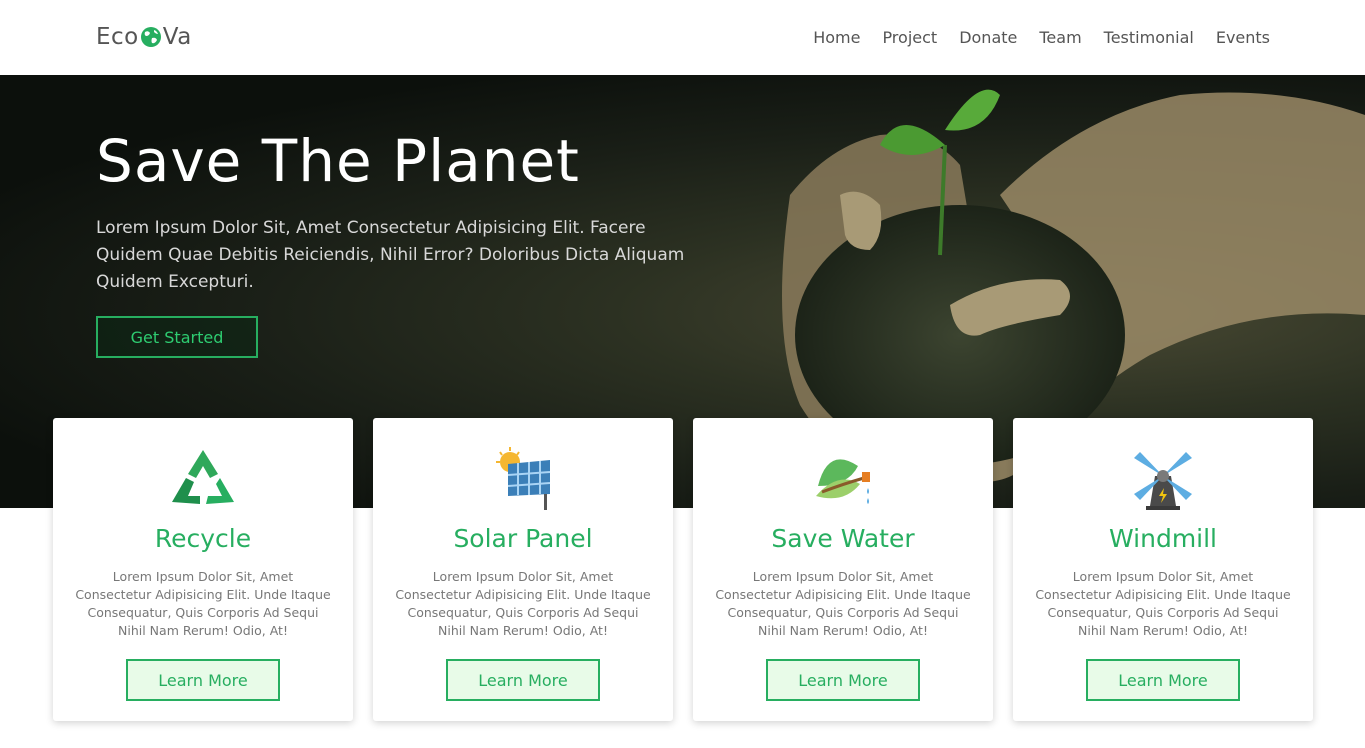 The image size is (1365, 748). I want to click on get-started-button: Get Started, so click(177, 337).